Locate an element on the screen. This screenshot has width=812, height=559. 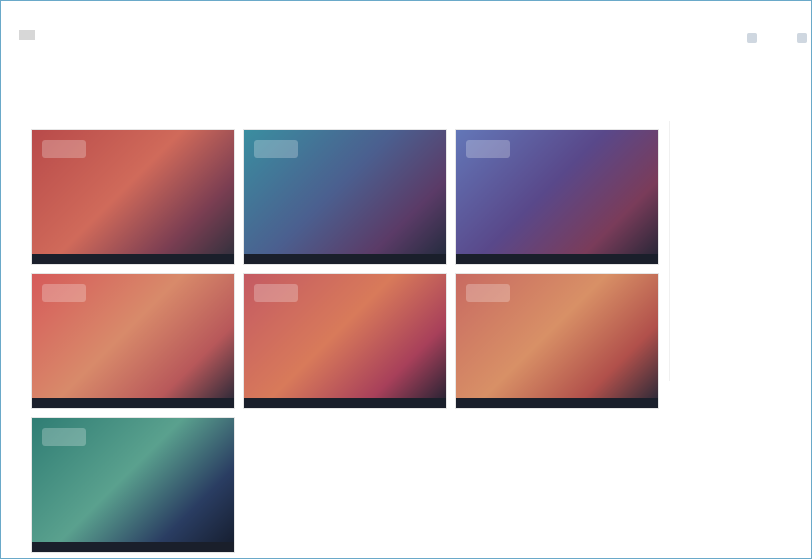
top-links is located at coordinates (779, 38).